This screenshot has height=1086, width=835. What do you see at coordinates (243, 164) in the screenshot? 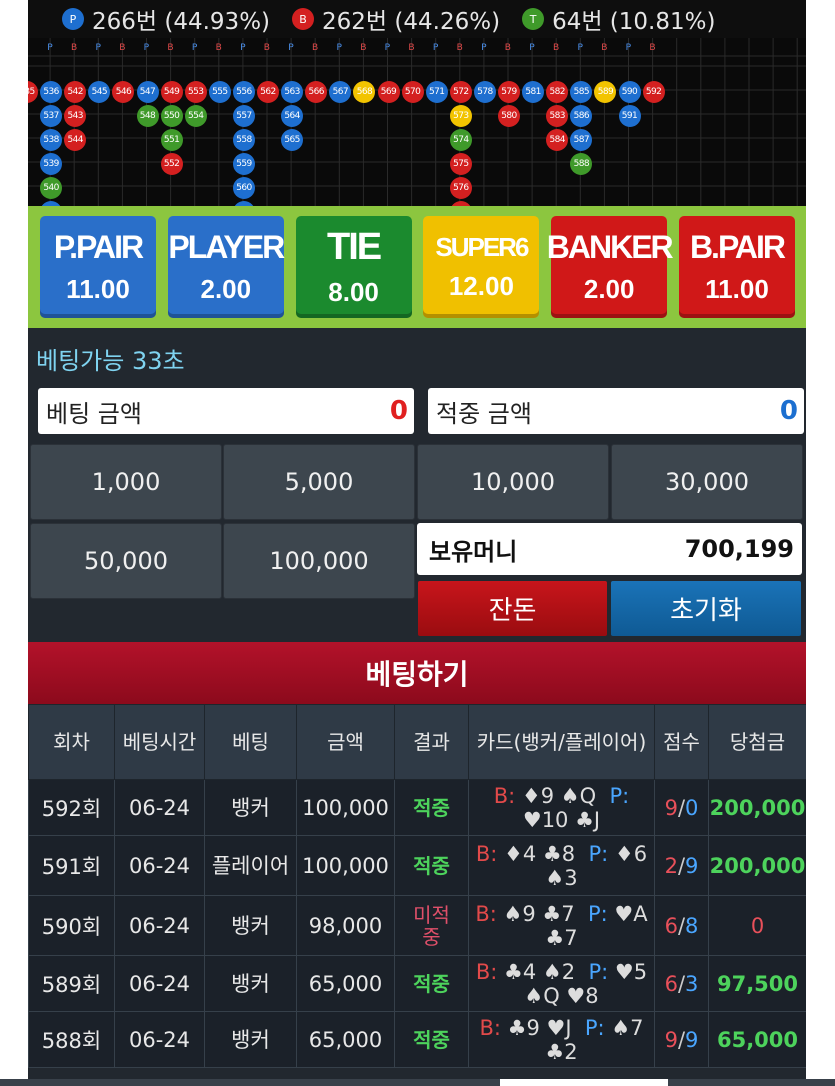
I see `road-bead: 559` at bounding box center [243, 164].